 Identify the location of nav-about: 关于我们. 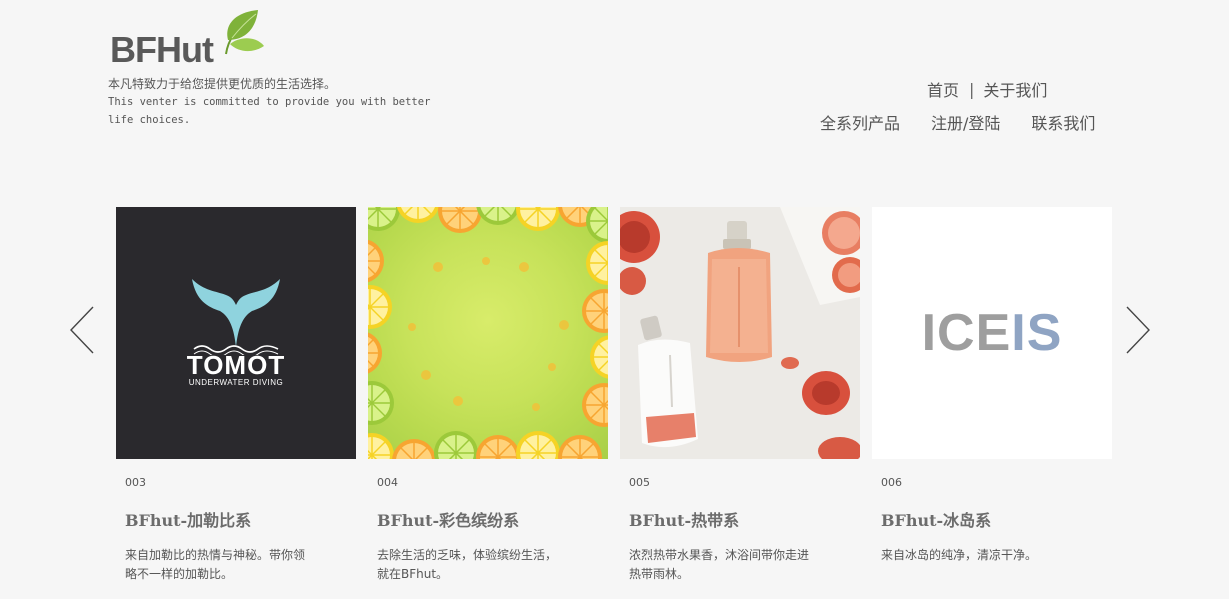
(1015, 89).